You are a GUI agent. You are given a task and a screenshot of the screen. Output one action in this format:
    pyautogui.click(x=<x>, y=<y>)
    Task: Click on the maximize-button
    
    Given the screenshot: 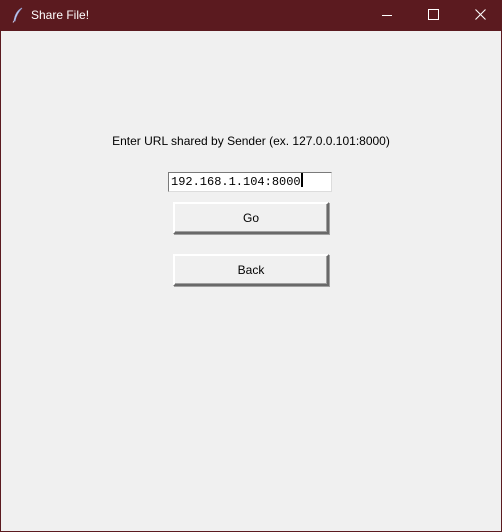 What is the action you would take?
    pyautogui.click(x=433, y=15)
    